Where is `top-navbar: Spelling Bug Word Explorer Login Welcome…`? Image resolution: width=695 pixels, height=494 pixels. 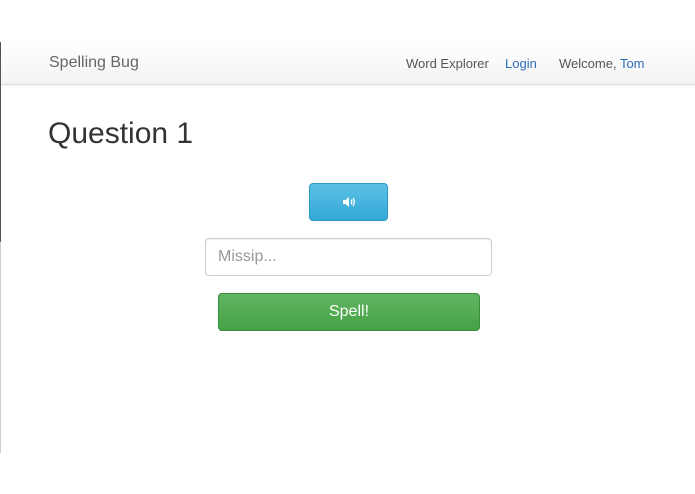 top-navbar: Spelling Bug Word Explorer Login Welcome… is located at coordinates (348, 63).